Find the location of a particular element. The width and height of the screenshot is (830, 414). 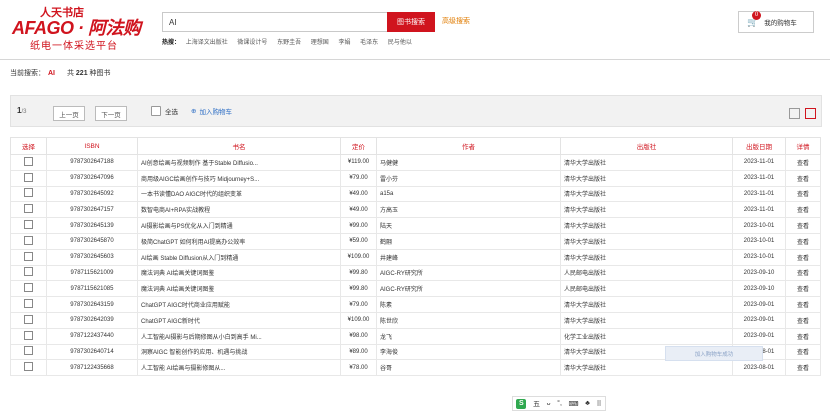

select-all-checkbox: 全选 is located at coordinates (164, 111).